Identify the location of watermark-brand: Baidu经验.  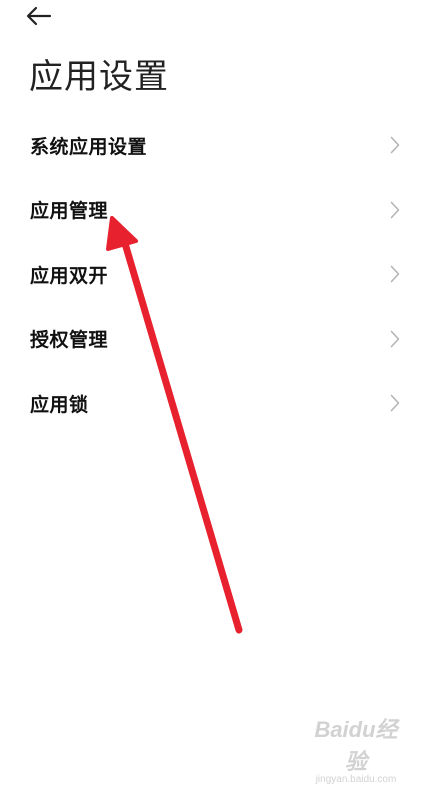
(356, 745).